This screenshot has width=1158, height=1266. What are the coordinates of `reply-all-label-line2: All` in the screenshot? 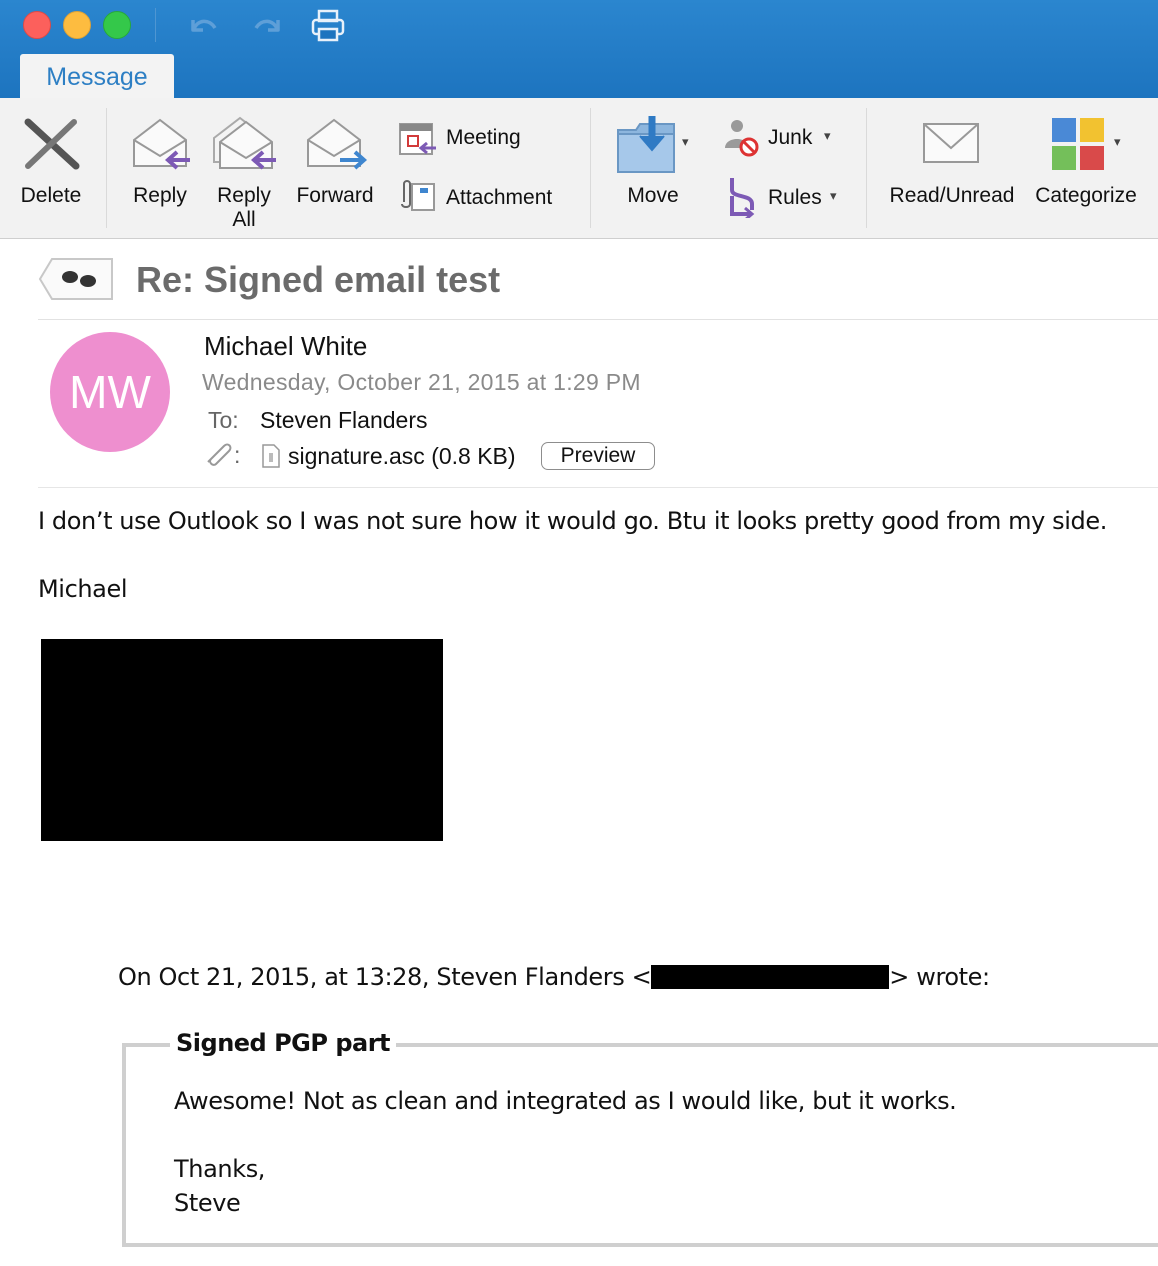 It's located at (244, 219).